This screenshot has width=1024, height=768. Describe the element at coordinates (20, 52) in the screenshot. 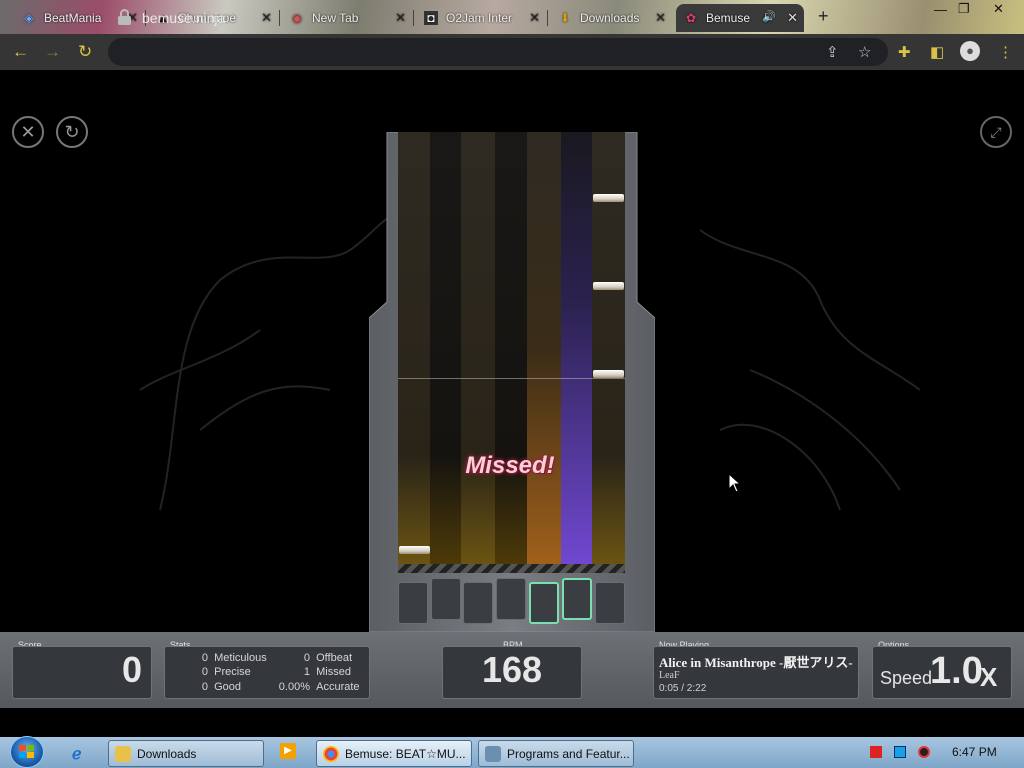

I see `back-arrow-icon: ←` at that location.